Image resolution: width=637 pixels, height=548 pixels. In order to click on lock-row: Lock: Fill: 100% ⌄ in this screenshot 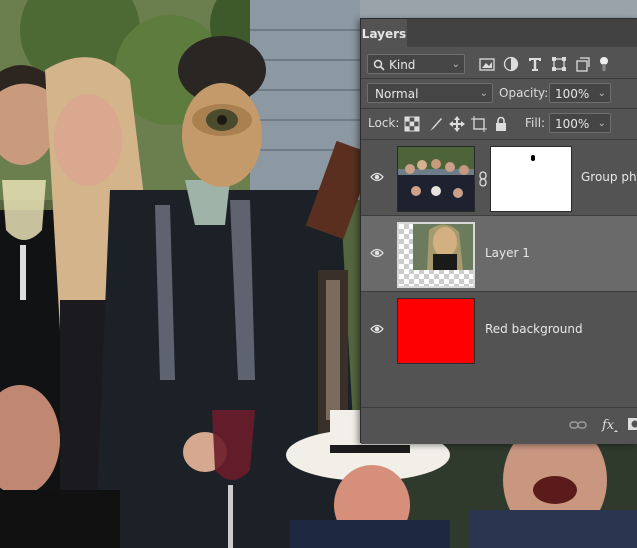, I will do `click(499, 124)`.